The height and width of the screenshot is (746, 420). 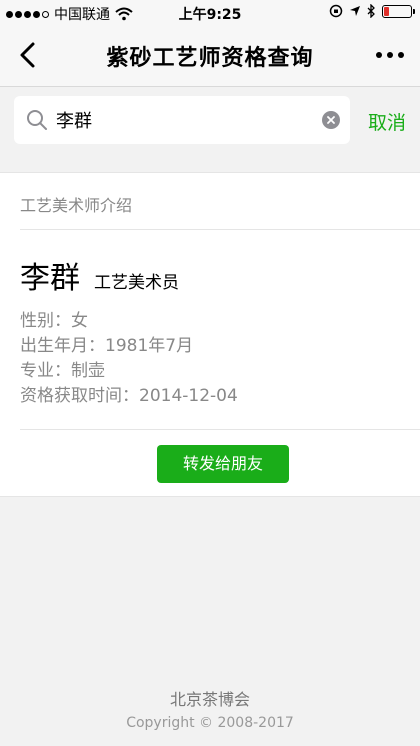 I want to click on info-gender: 性别：女, so click(x=54, y=321).